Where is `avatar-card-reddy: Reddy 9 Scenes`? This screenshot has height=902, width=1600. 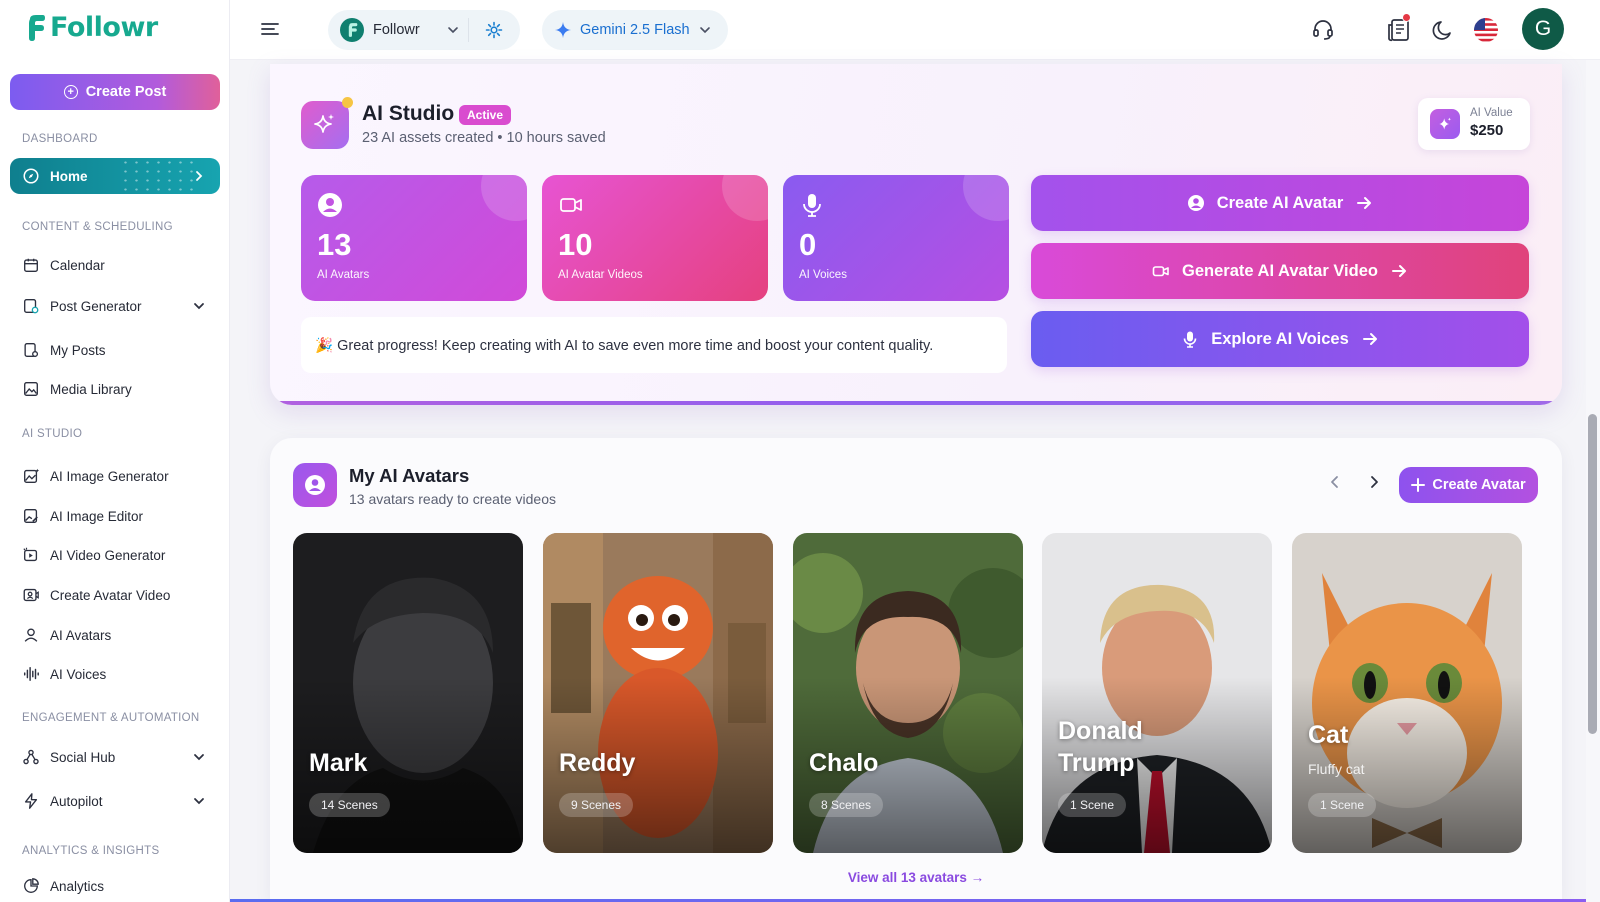
avatar-card-reddy: Reddy 9 Scenes is located at coordinates (658, 693).